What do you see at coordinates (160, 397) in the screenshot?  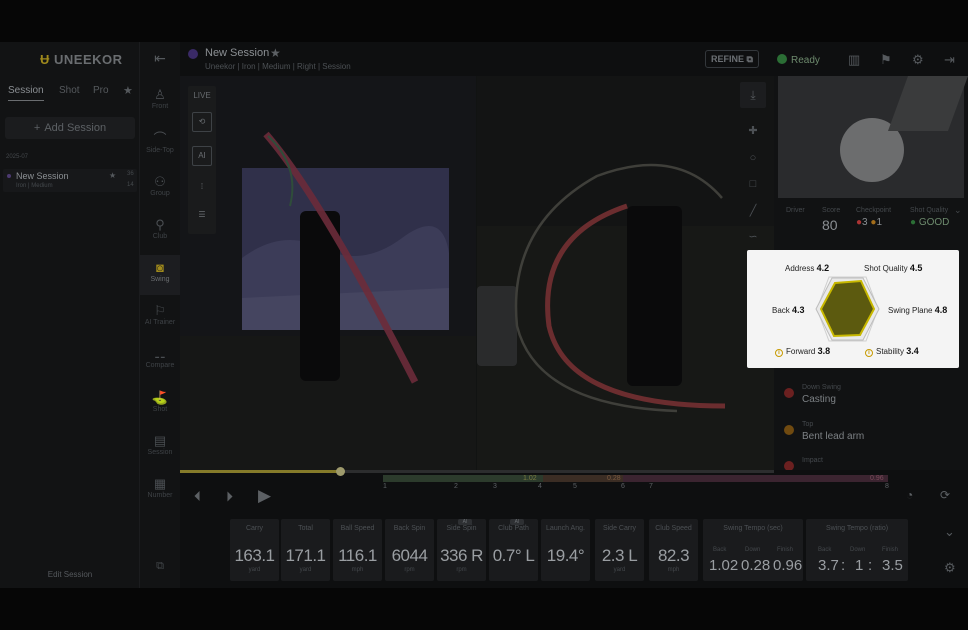 I see `shot-icon: ⛳` at bounding box center [160, 397].